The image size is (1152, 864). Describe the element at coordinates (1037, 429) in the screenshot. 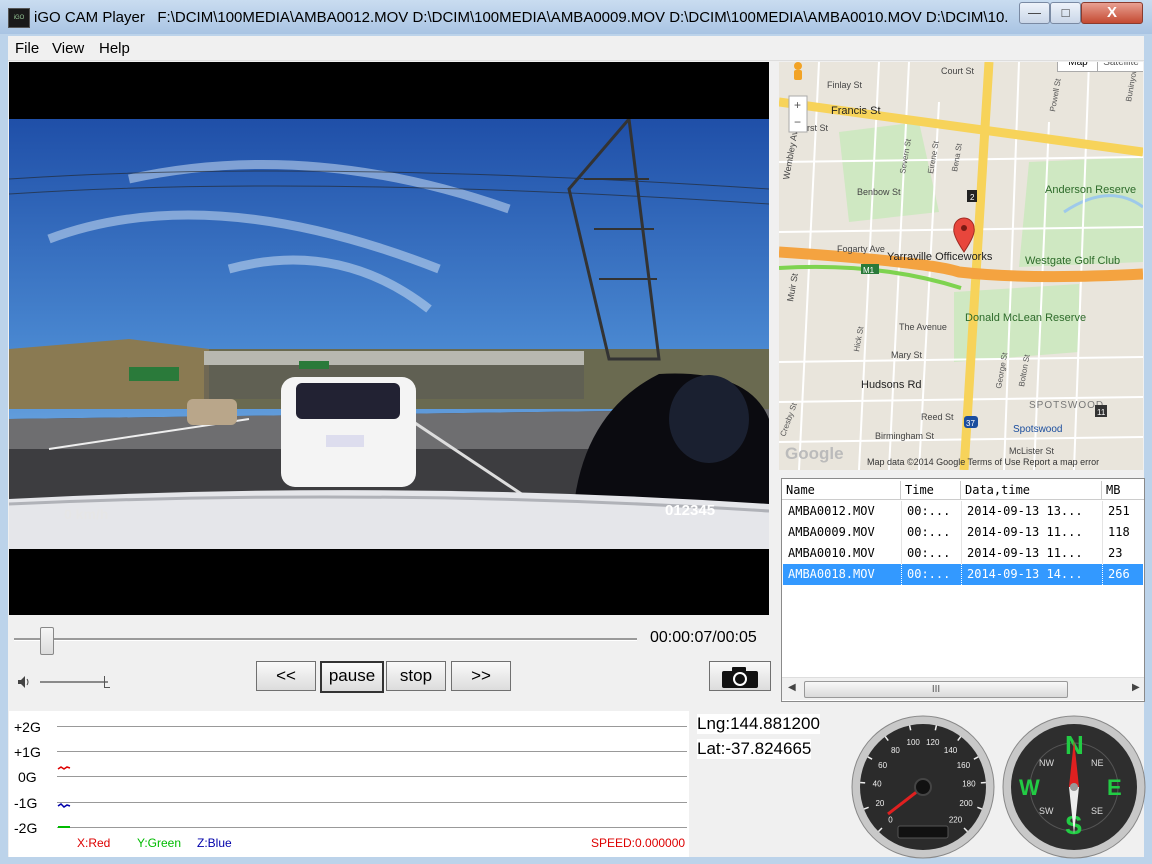

I see `place-spotswood-station: Spotswood` at that location.